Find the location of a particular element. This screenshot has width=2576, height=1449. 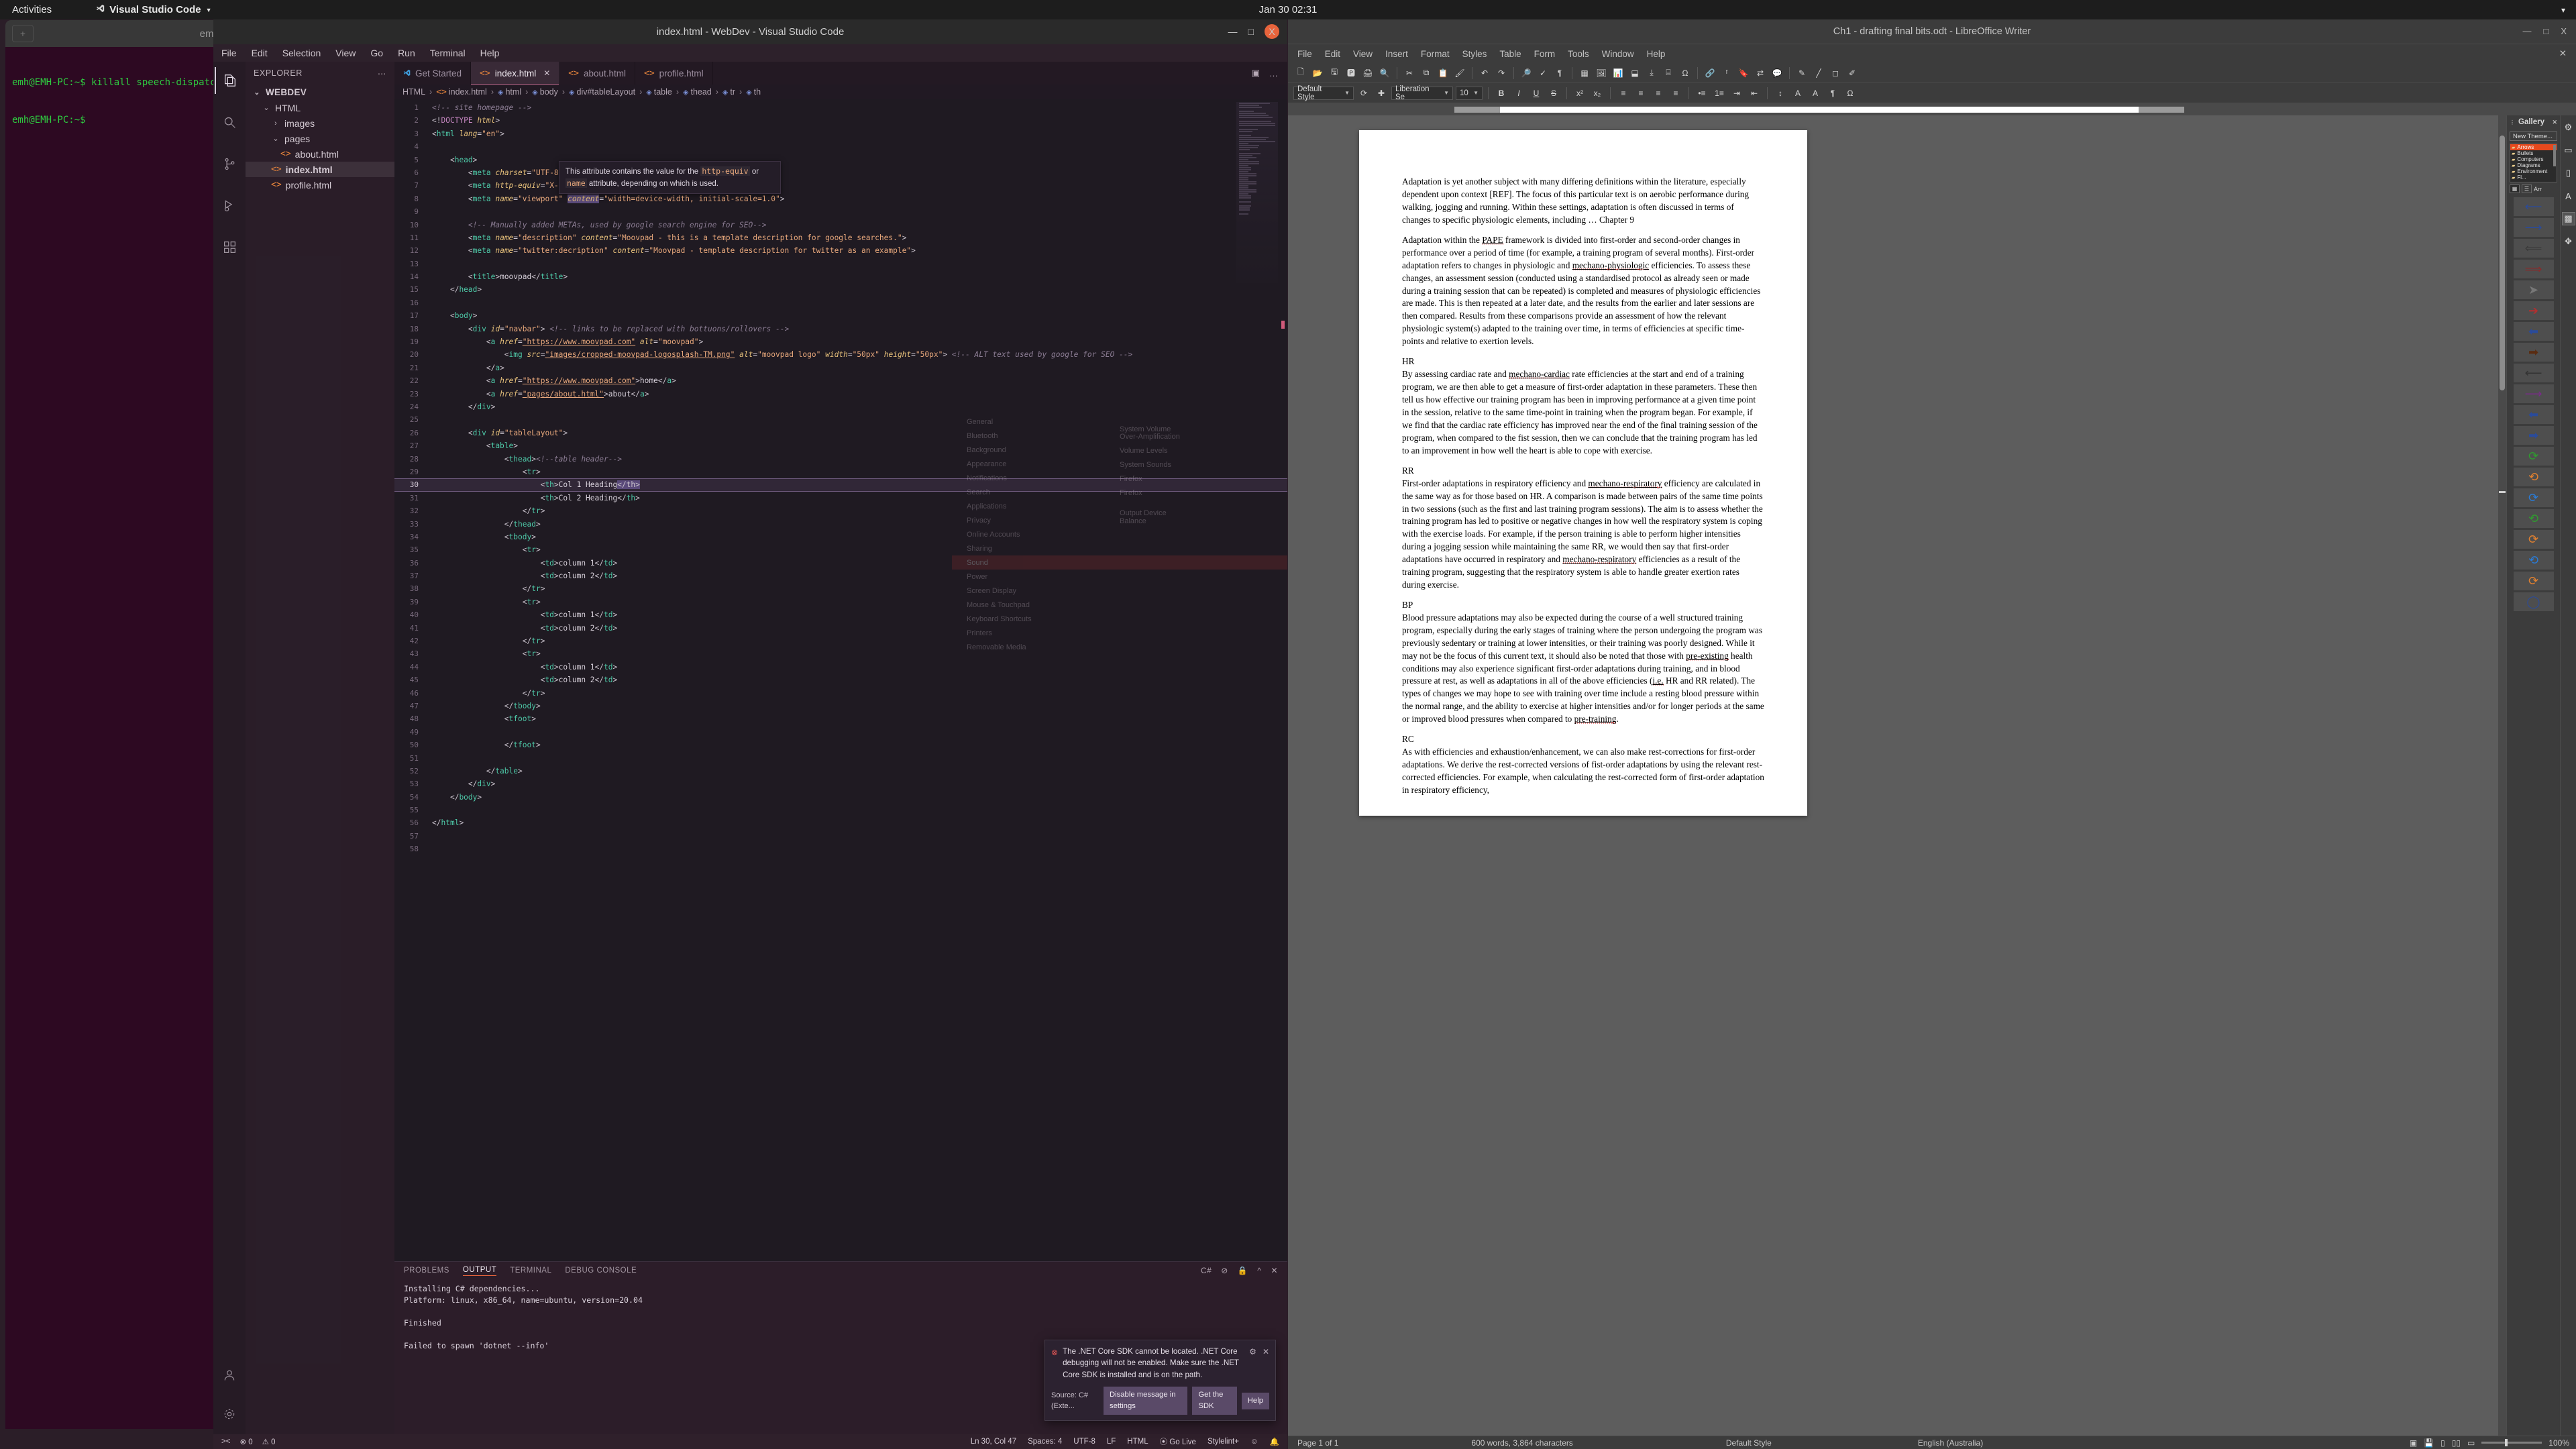

ellipsis-icon: ⋯ is located at coordinates (382, 73).